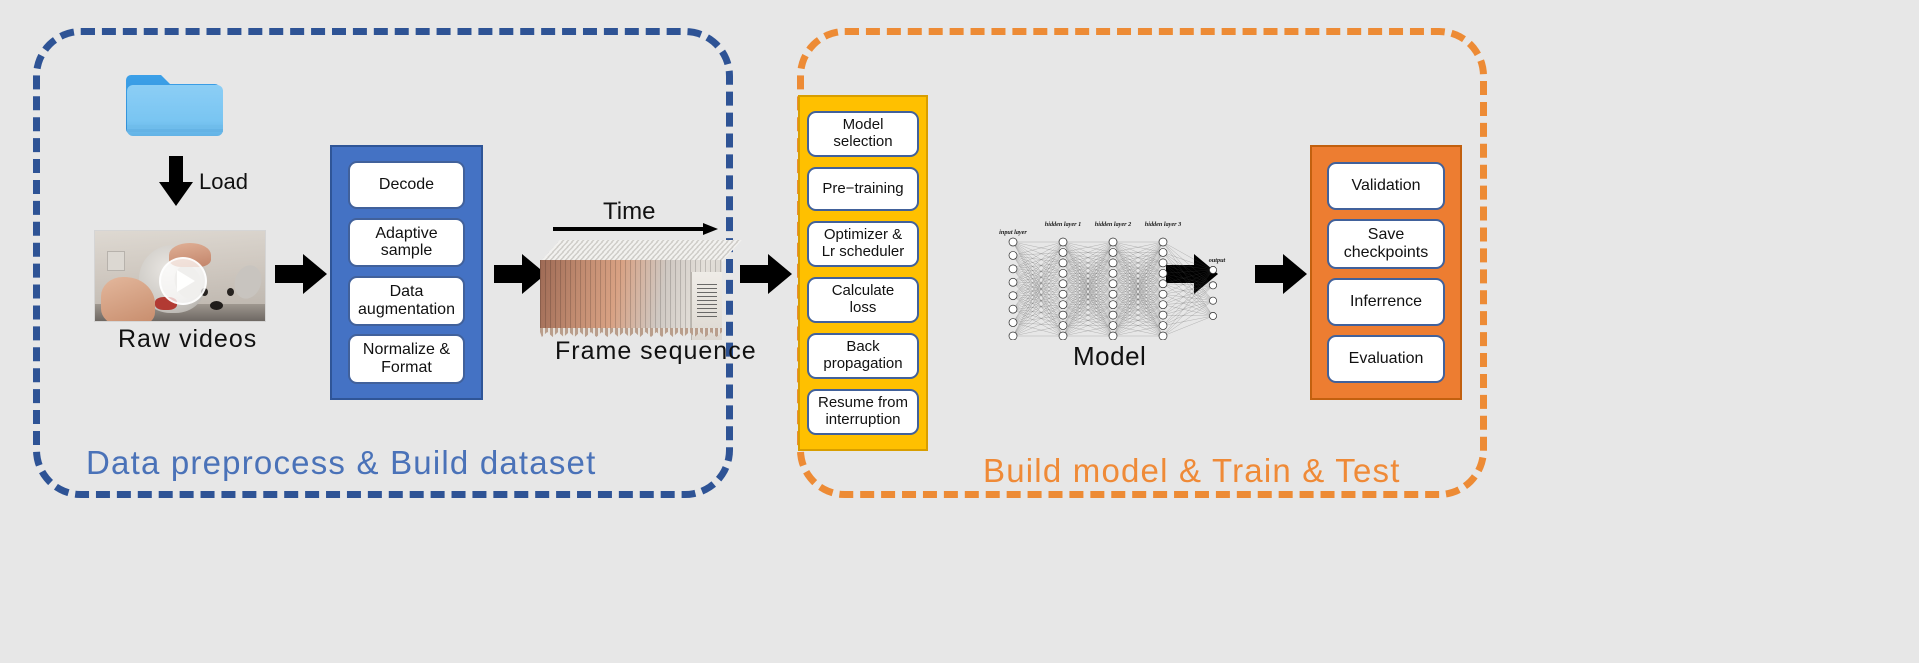 This screenshot has height=663, width=1919. What do you see at coordinates (1217, 260) in the screenshot?
I see `svg-text: output` at bounding box center [1217, 260].